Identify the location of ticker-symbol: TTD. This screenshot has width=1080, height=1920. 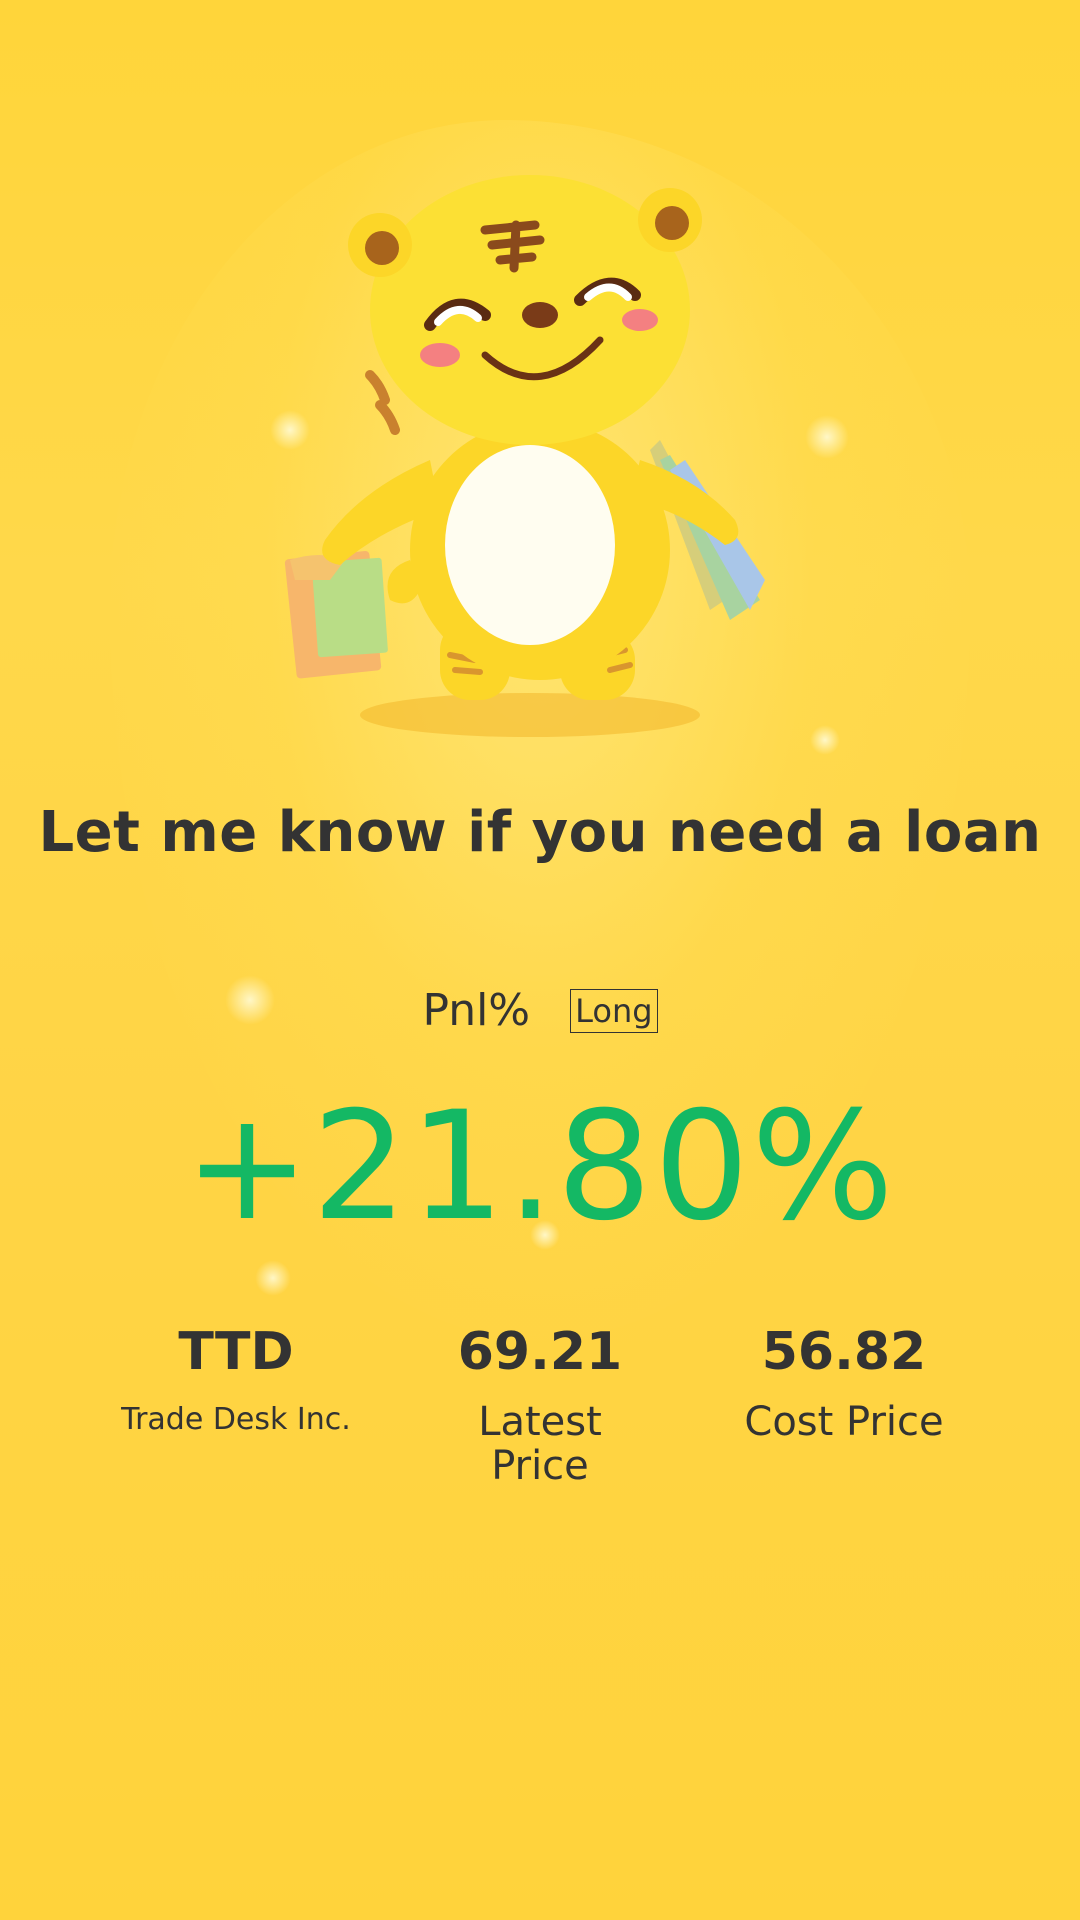
(236, 1352).